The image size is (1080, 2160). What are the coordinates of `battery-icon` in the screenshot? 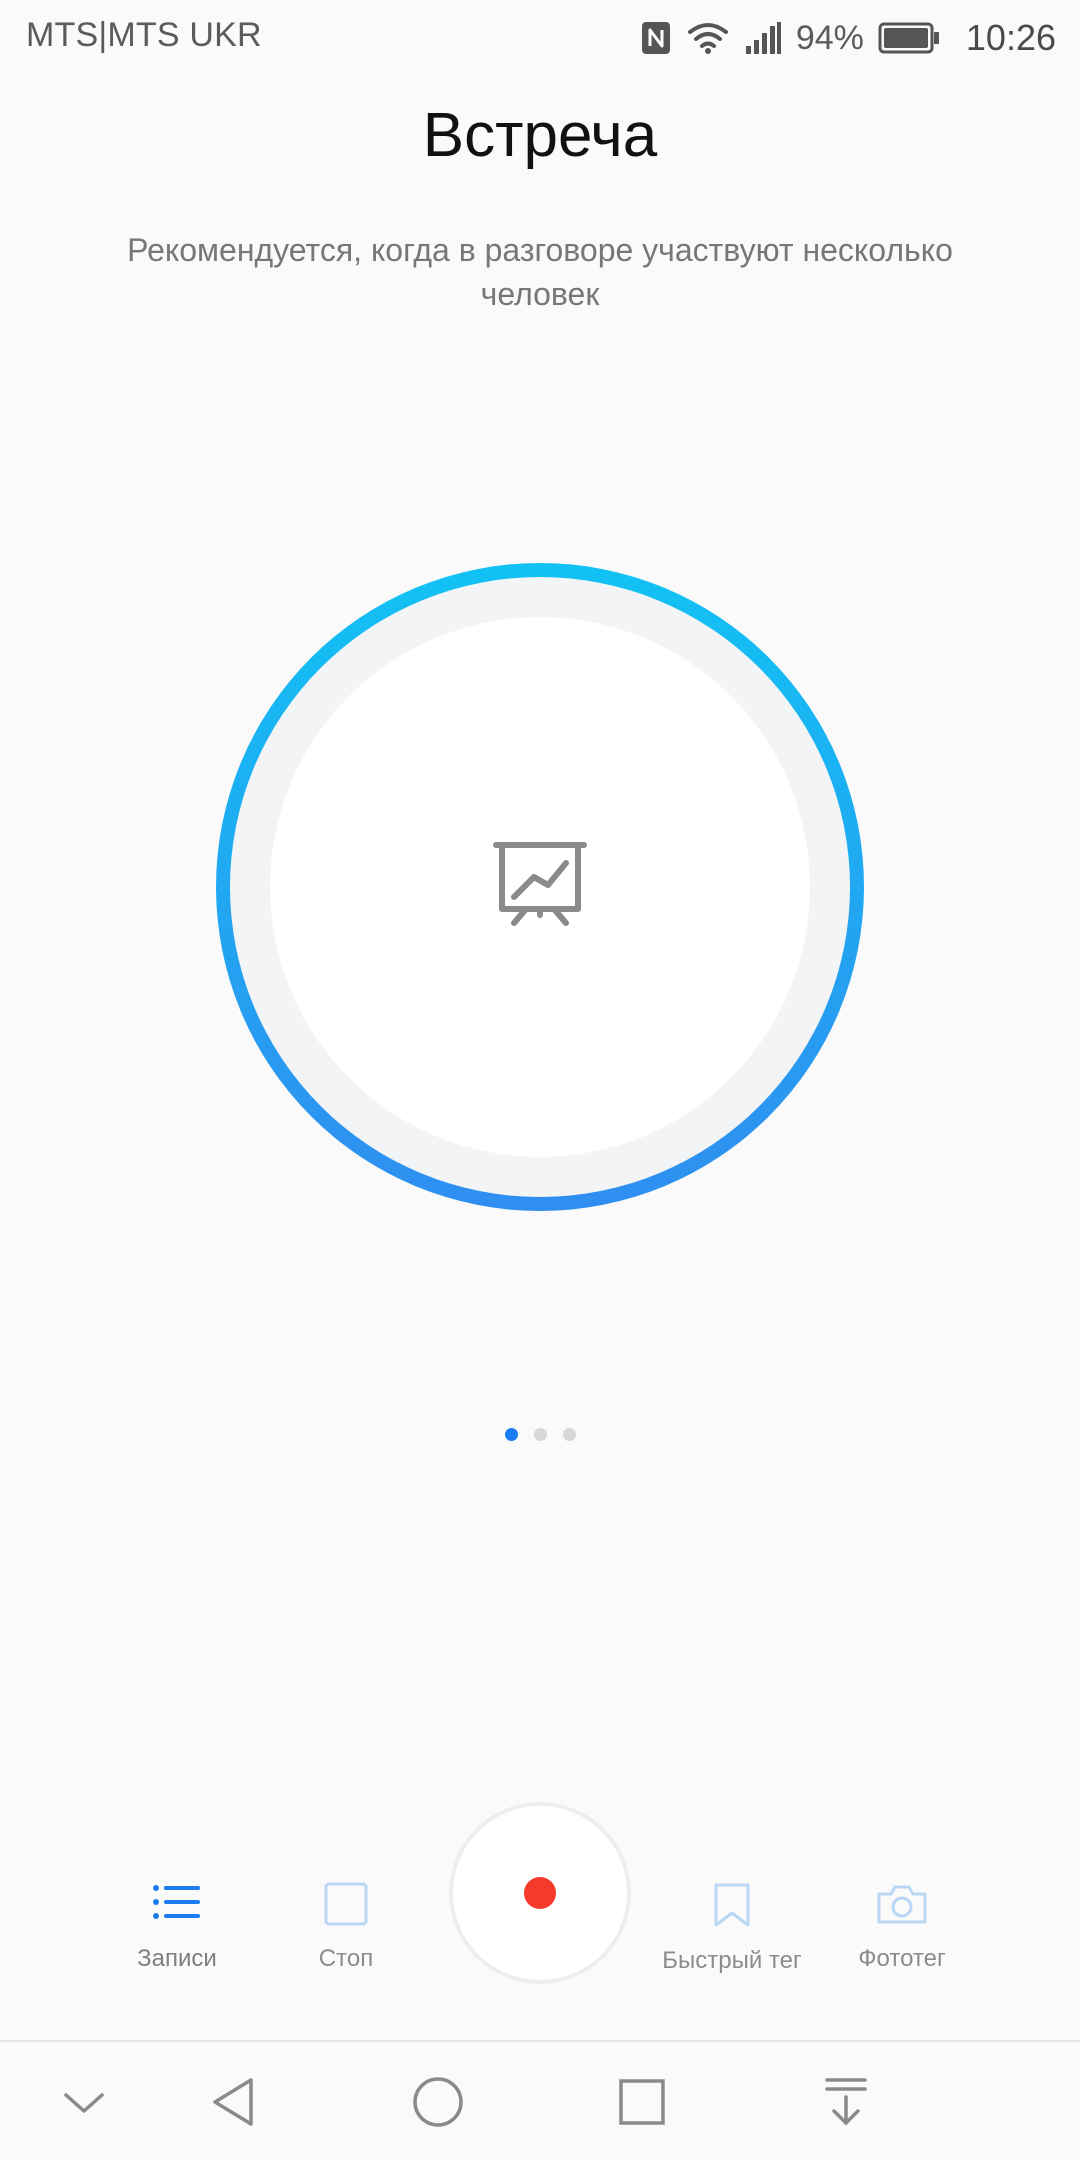 It's located at (909, 38).